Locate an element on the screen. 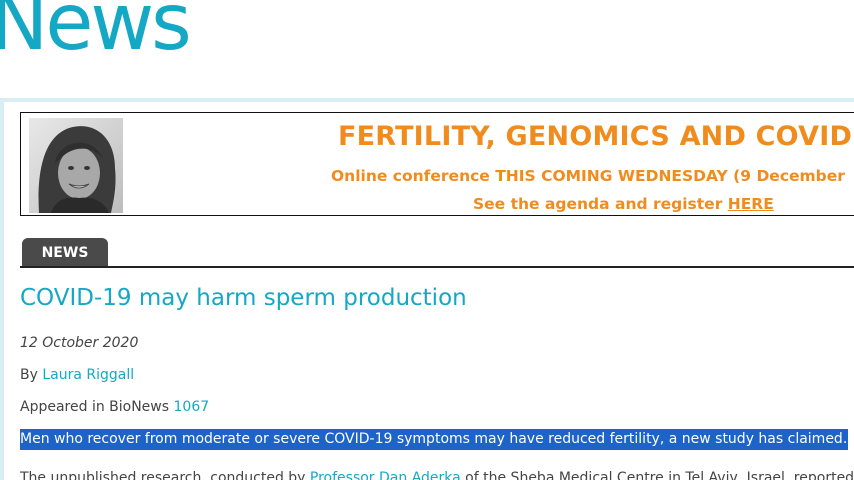  header-divider is located at coordinates (427, 100).